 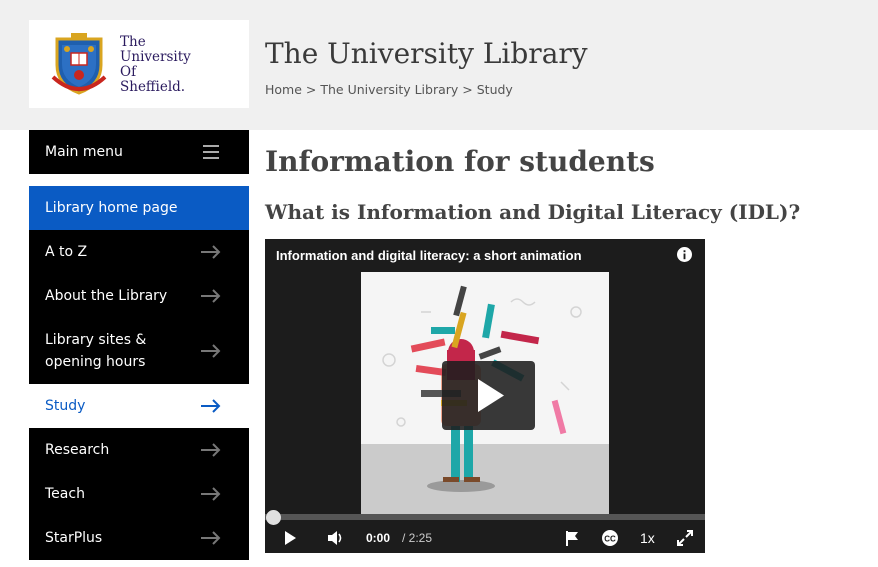 I want to click on progress-bar, so click(x=485, y=517).